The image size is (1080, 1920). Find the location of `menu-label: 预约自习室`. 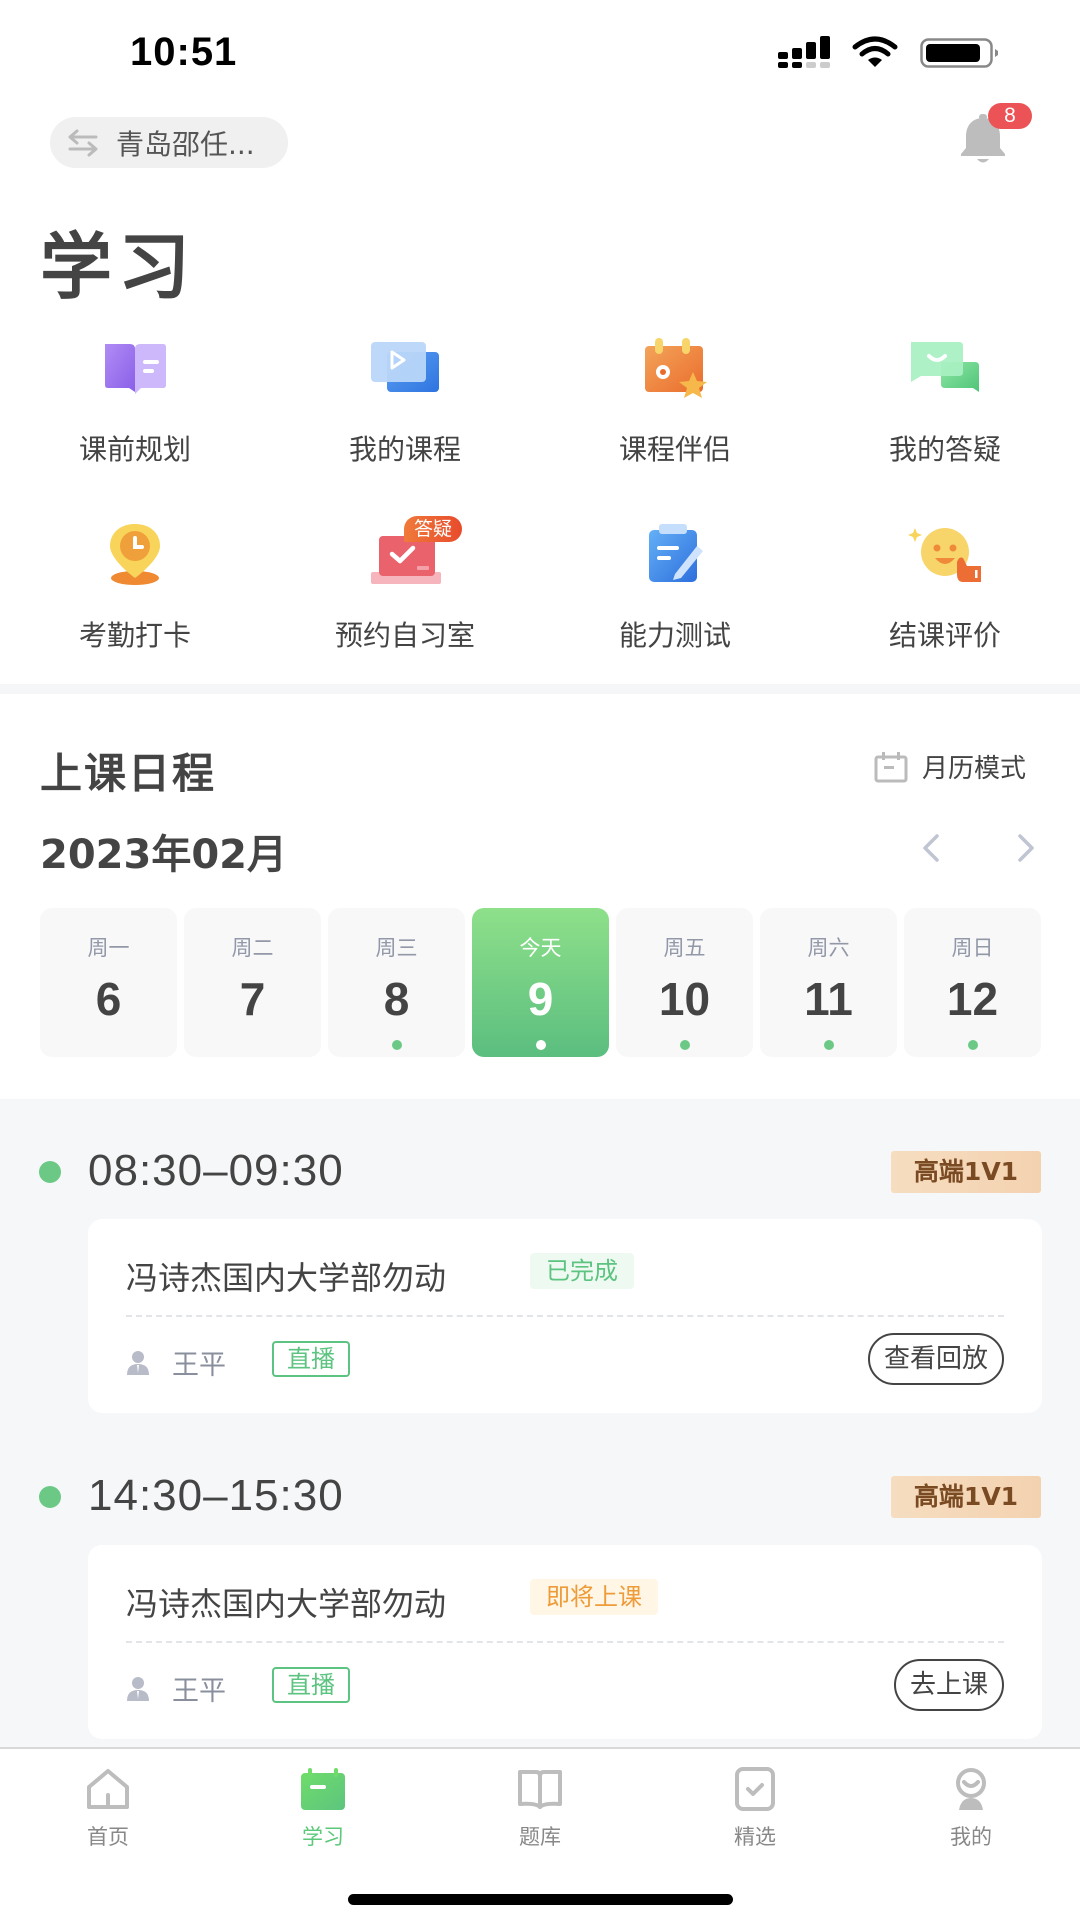

menu-label: 预约自习室 is located at coordinates (404, 635).